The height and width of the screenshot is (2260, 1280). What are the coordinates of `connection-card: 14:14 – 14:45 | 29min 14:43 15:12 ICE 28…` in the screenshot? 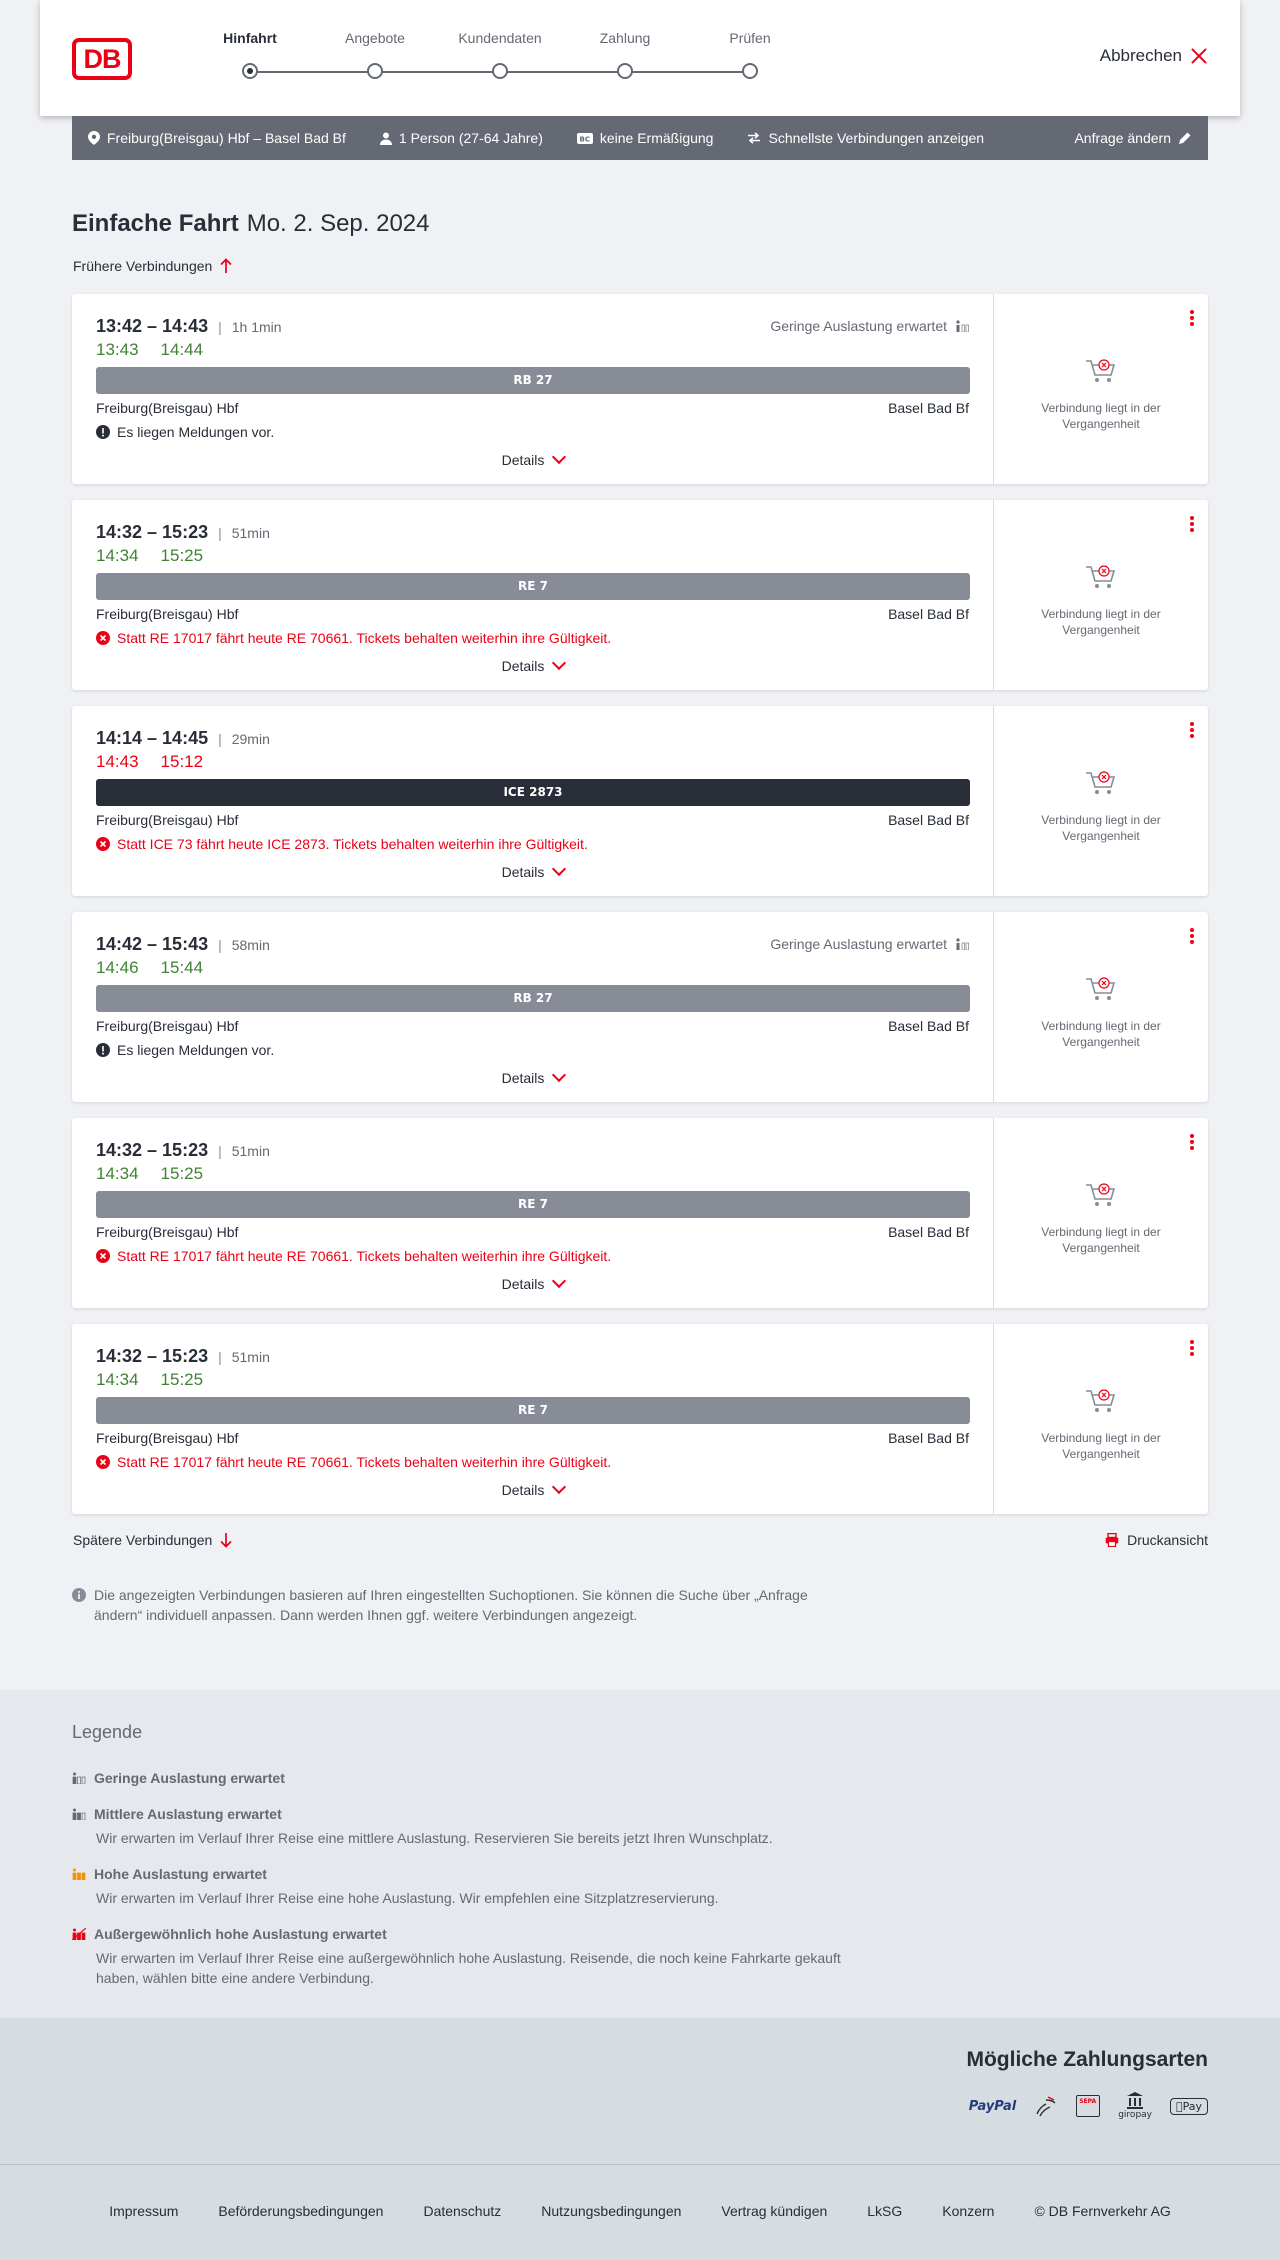 It's located at (640, 801).